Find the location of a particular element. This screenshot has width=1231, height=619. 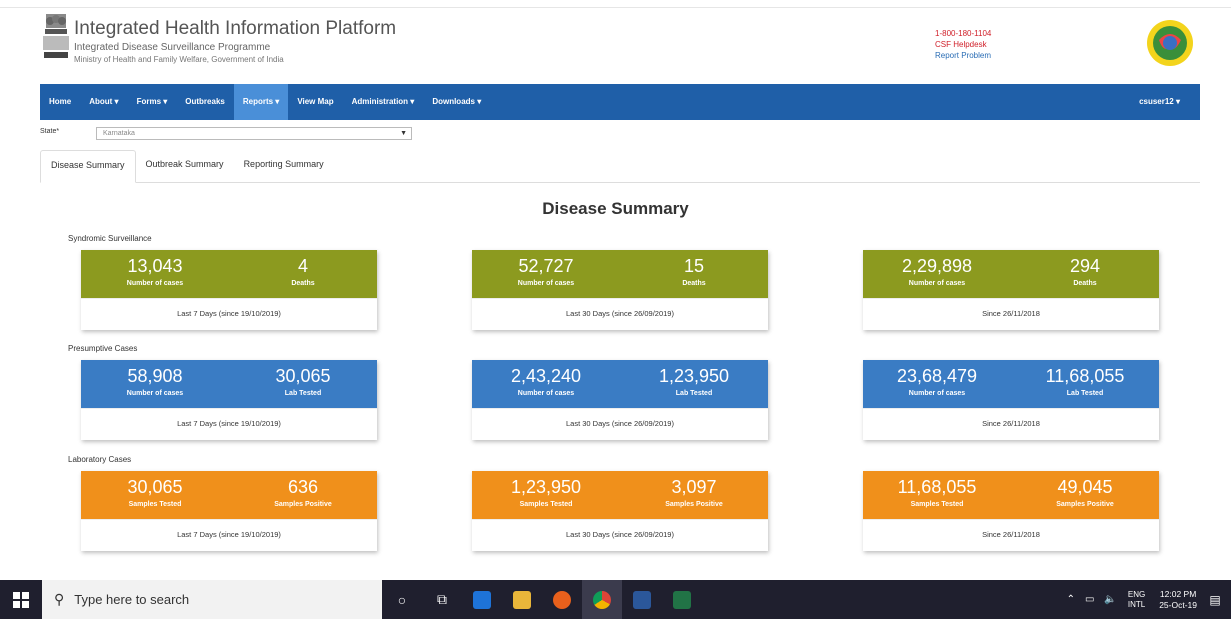

card-value: 2,29,898 is located at coordinates (937, 266).